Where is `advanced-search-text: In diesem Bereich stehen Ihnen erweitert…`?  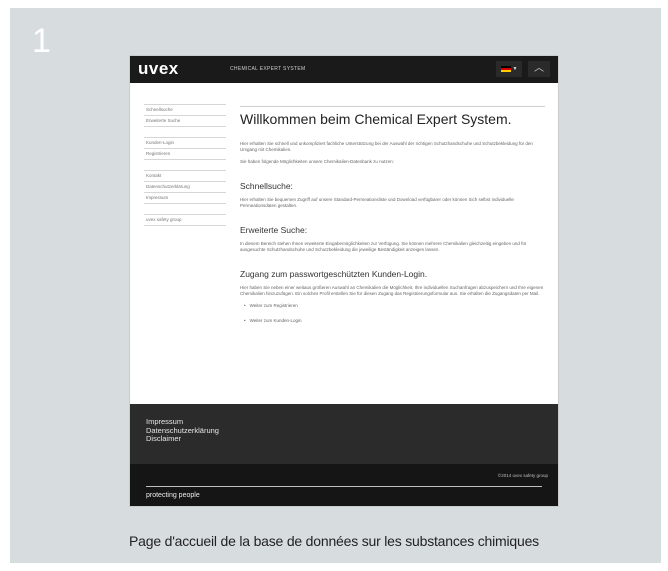
advanced-search-text: In diesem Bereich stehen Ihnen erweitert… is located at coordinates (383, 246).